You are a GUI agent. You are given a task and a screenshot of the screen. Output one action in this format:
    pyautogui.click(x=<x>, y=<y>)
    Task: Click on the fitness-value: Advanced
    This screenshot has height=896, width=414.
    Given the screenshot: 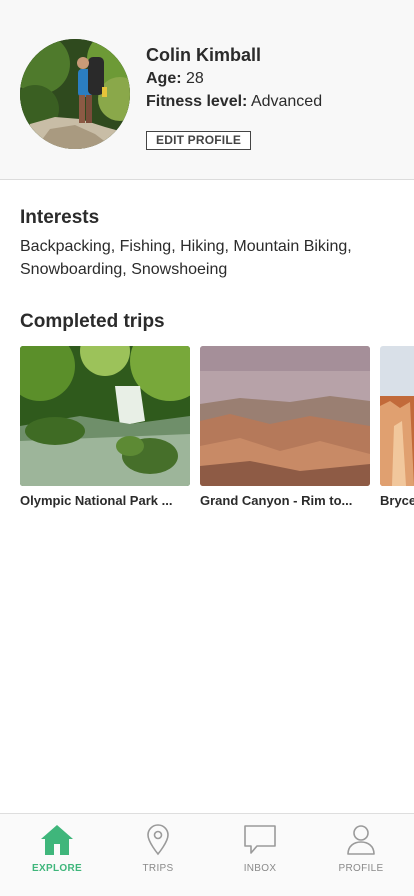 What is the action you would take?
    pyautogui.click(x=286, y=101)
    